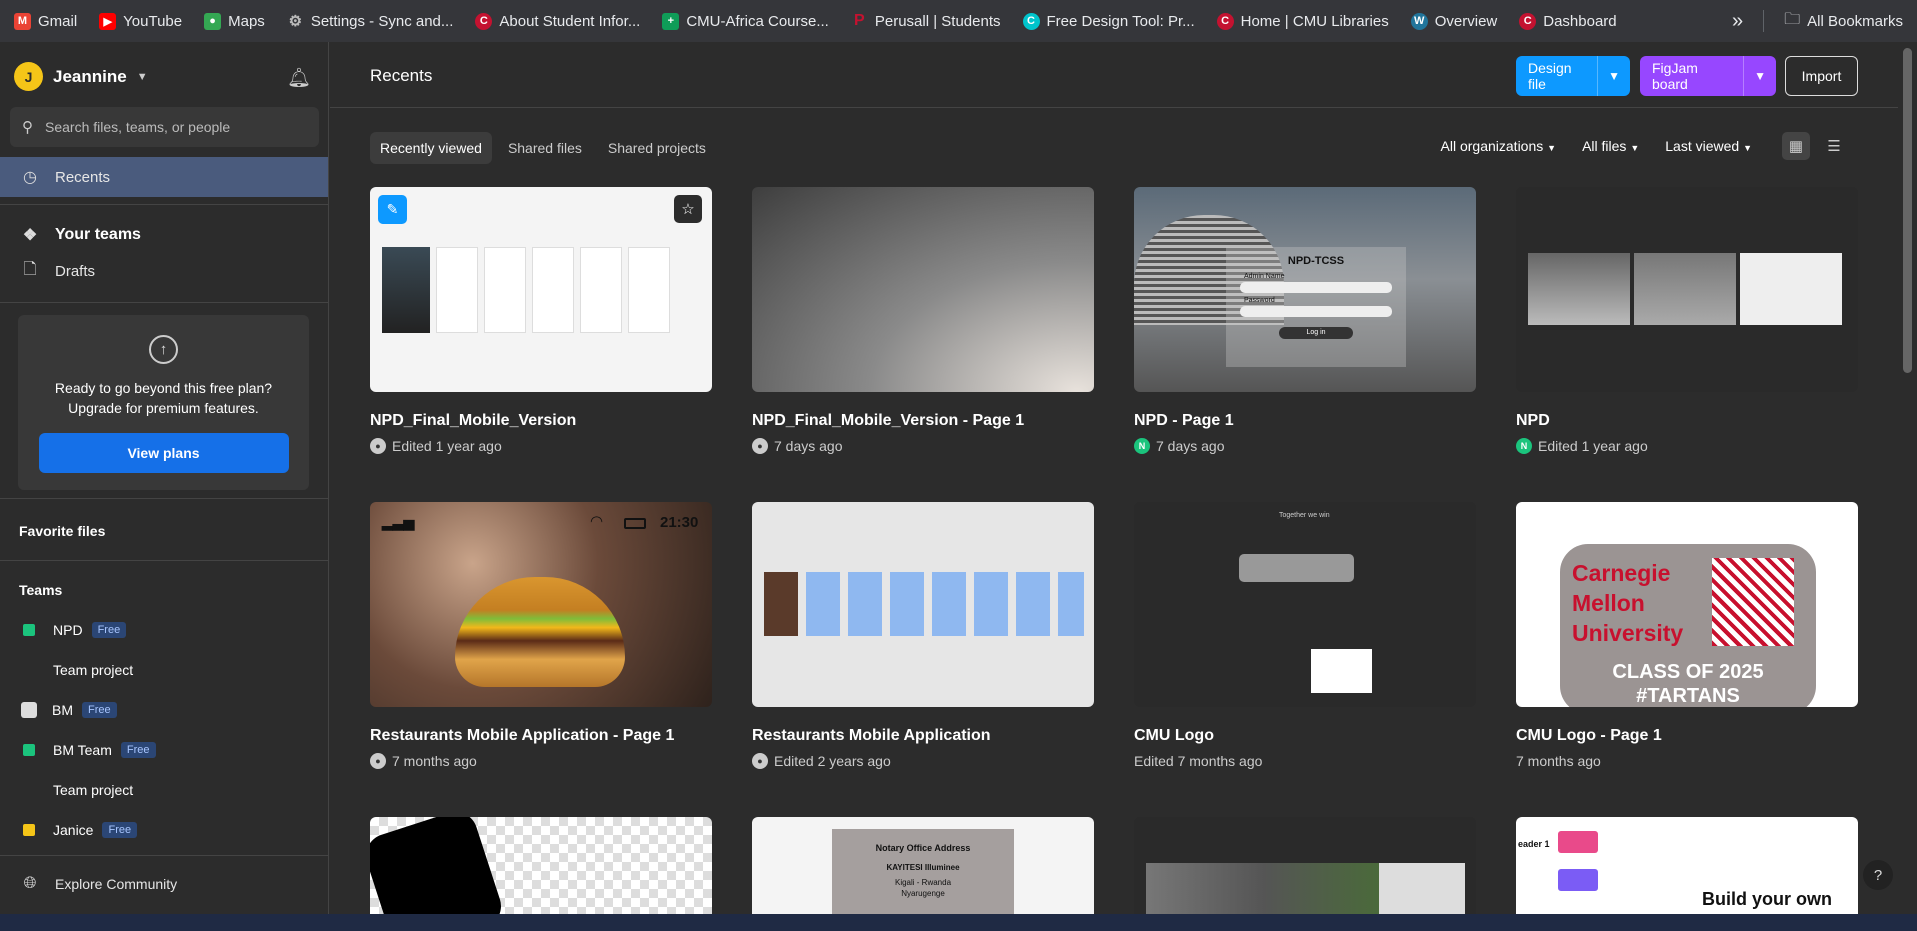  I want to click on team-avatar-icon, so click(29, 710).